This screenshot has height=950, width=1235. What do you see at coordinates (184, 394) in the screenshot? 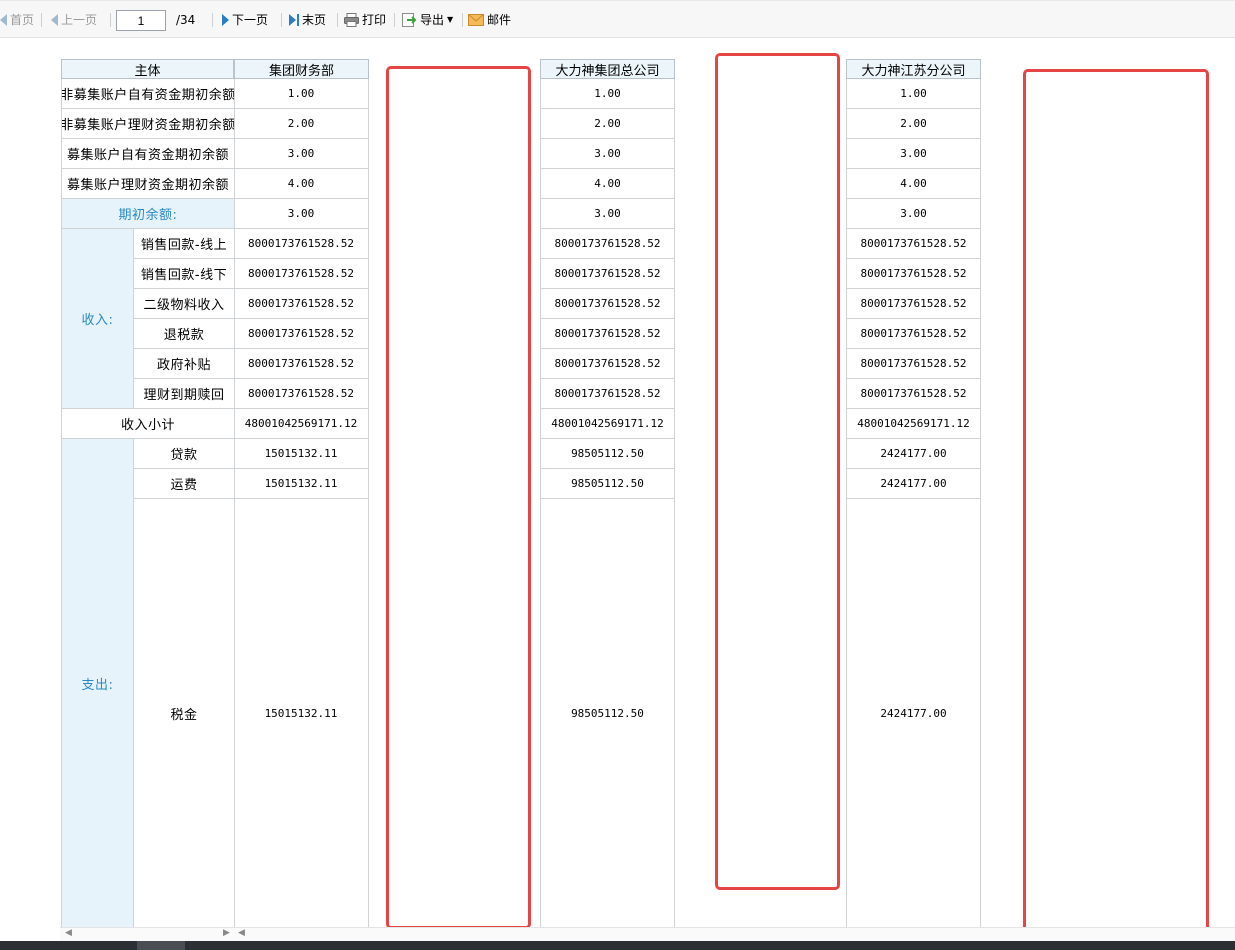
I see `income-item-label: 理财到期赎回` at bounding box center [184, 394].